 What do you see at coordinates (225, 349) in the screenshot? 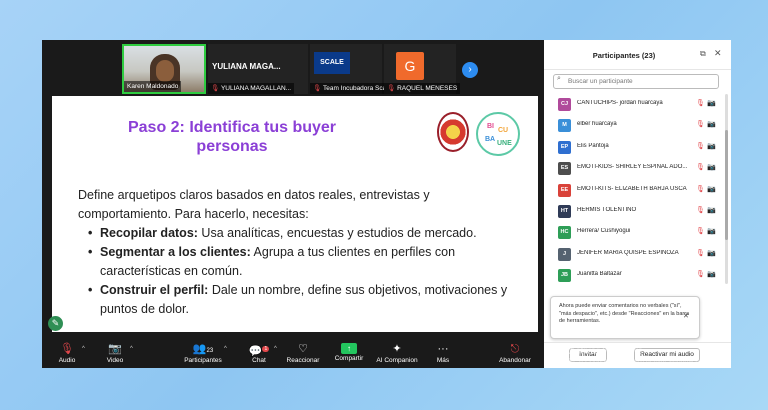
I see `participants-options-chevron-icon: ^` at bounding box center [225, 349].